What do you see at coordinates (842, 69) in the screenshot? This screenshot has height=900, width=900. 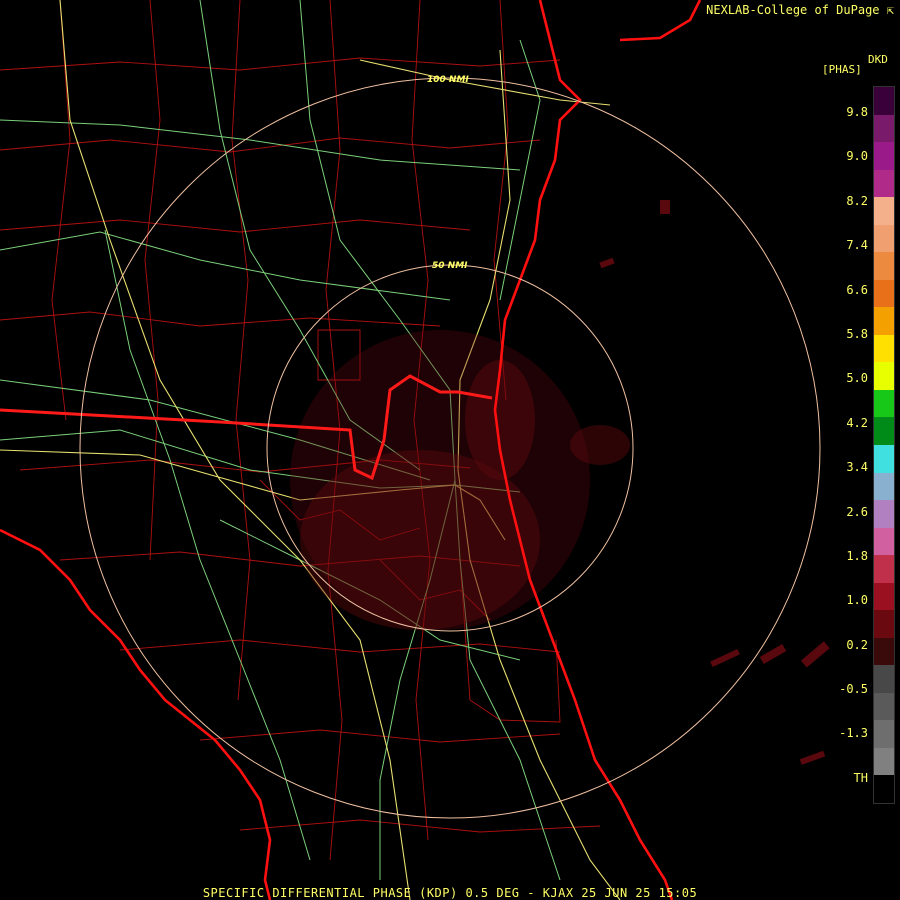 I see `legend-units: [PHAS]` at bounding box center [842, 69].